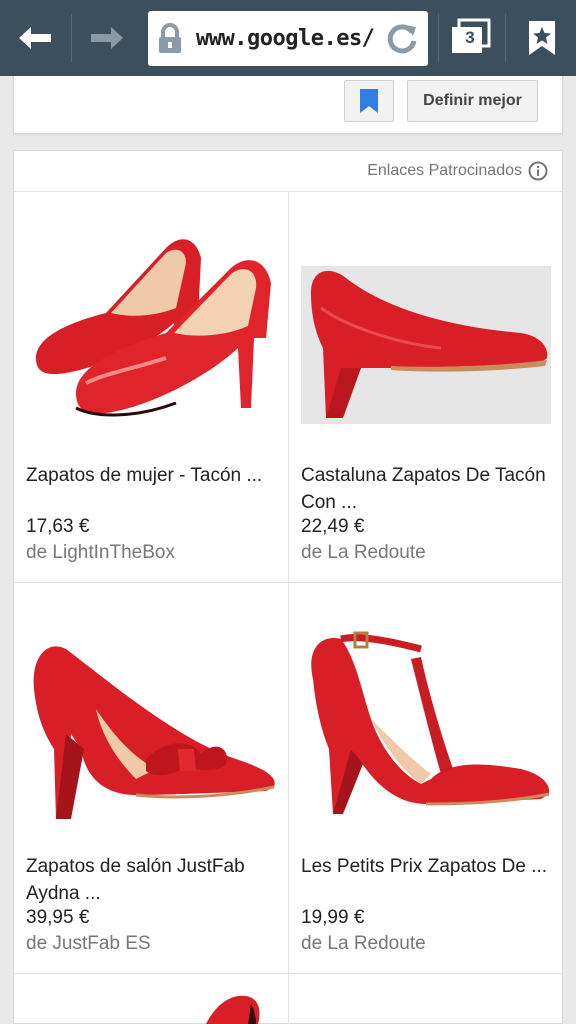 The image size is (576, 1024). What do you see at coordinates (100, 552) in the screenshot?
I see `product-seller: de LightInTheBox` at bounding box center [100, 552].